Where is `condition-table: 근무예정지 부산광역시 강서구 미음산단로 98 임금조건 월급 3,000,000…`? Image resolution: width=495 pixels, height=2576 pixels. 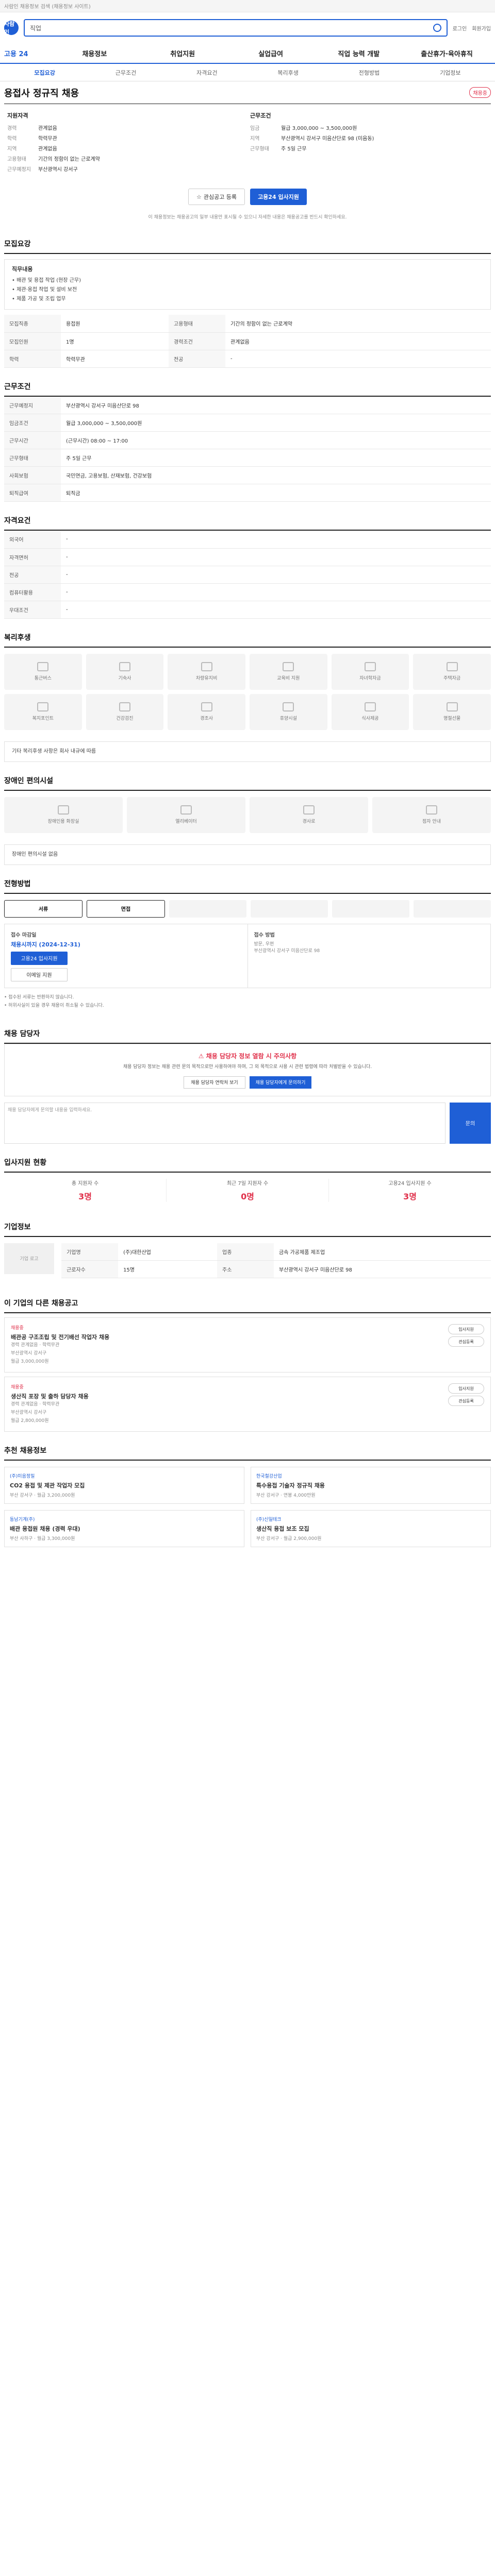 condition-table: 근무예정지 부산광역시 강서구 미음산단로 98 임금조건 월급 3,000,000… is located at coordinates (247, 449).